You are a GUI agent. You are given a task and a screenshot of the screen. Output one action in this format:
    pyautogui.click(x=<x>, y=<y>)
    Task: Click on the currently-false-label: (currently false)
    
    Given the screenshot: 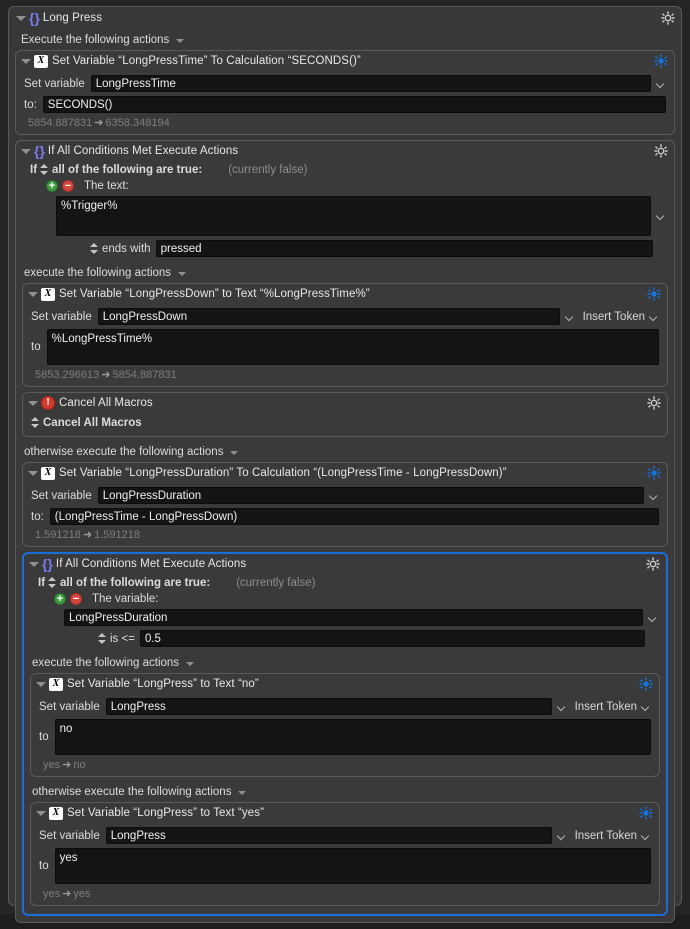 What is the action you would take?
    pyautogui.click(x=276, y=582)
    